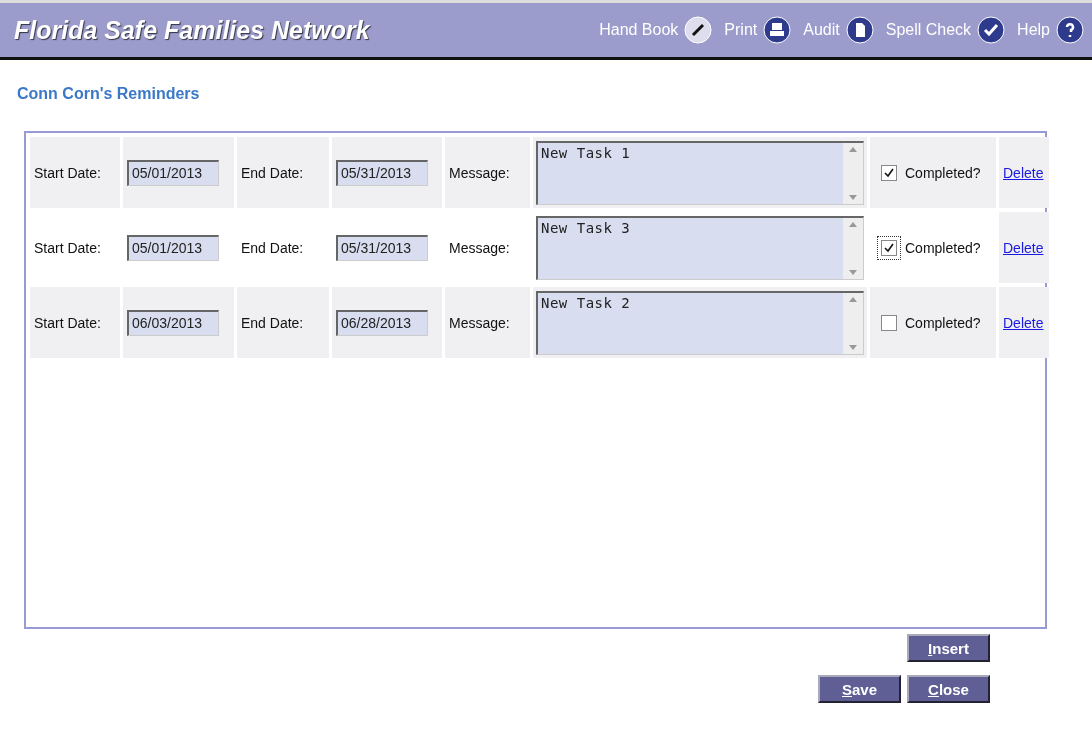 The image size is (1092, 744). Describe the element at coordinates (1070, 30) in the screenshot. I see `help-icon` at that location.